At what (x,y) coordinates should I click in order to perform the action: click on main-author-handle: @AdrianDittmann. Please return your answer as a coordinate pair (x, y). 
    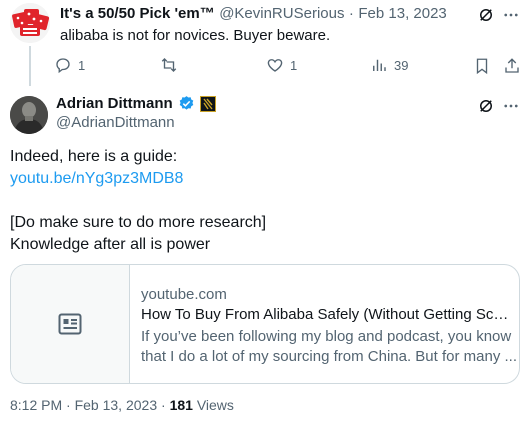
    Looking at the image, I should click on (115, 122).